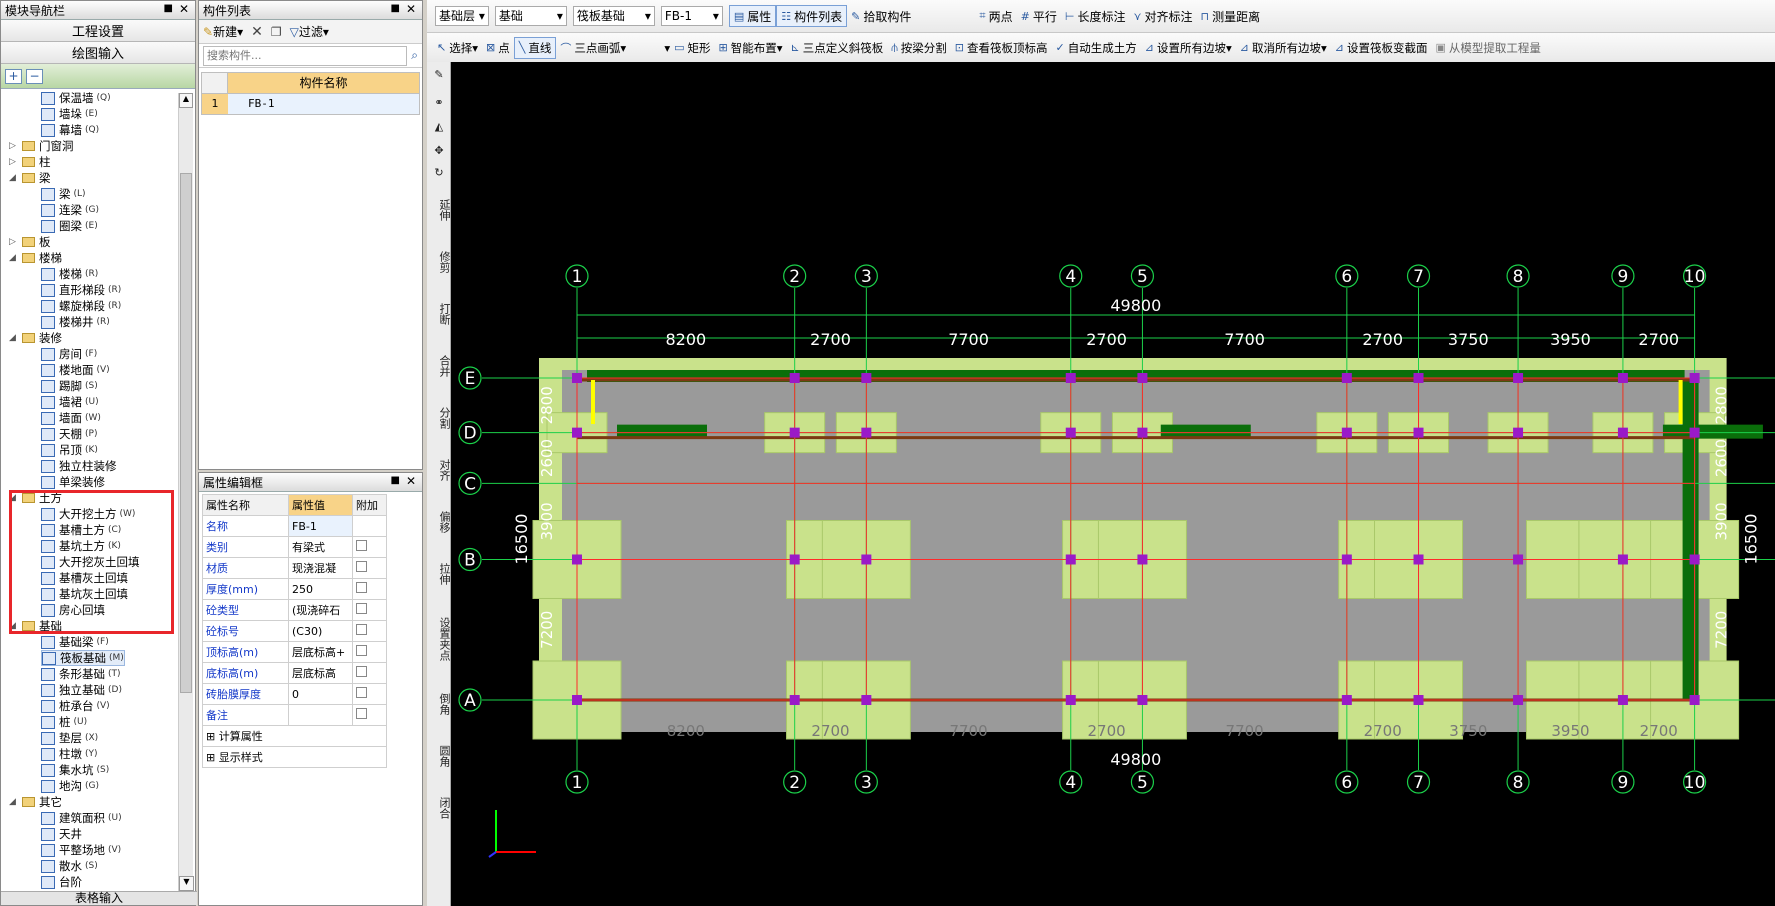 The height and width of the screenshot is (906, 1775). Describe the element at coordinates (439, 150) in the screenshot. I see `move-icon: ✥` at that location.